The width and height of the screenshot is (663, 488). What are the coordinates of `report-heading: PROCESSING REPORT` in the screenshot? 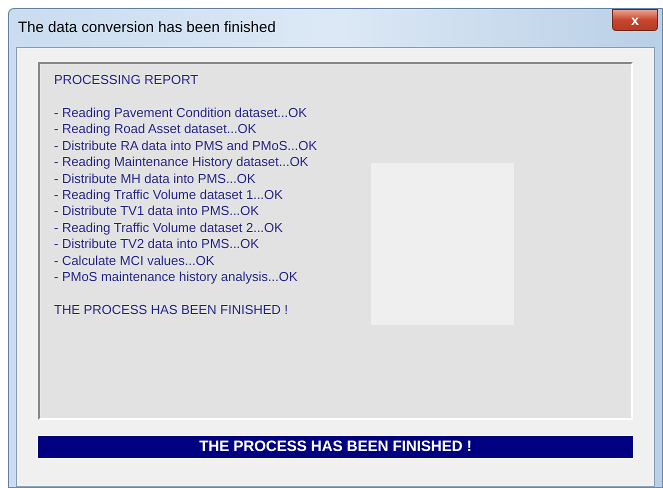 It's located at (127, 80).